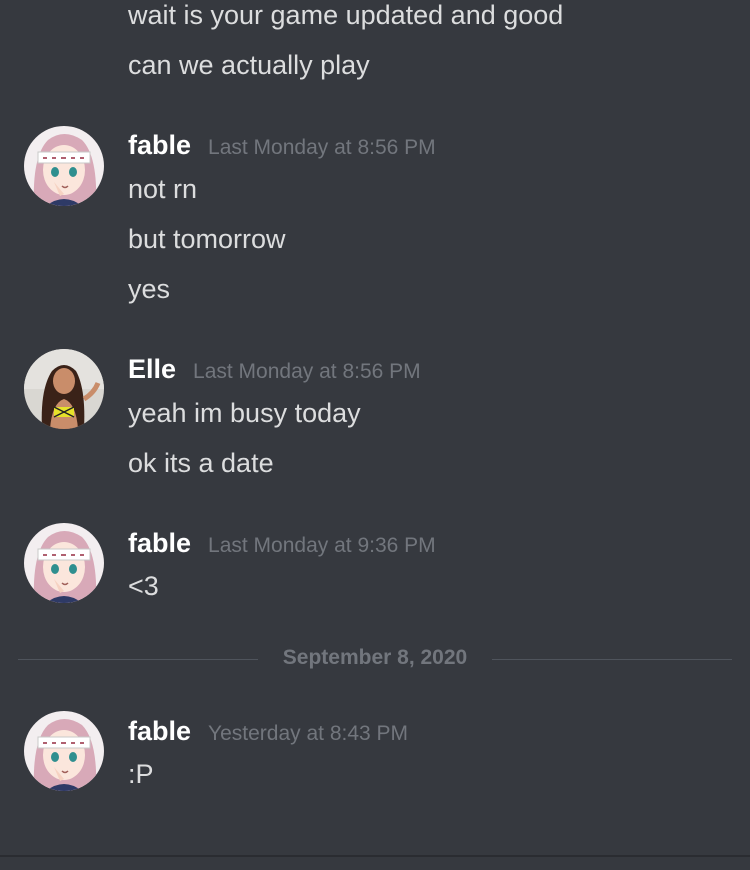 The width and height of the screenshot is (750, 870). I want to click on timestamp: Last Monday at 9:36 PM, so click(322, 545).